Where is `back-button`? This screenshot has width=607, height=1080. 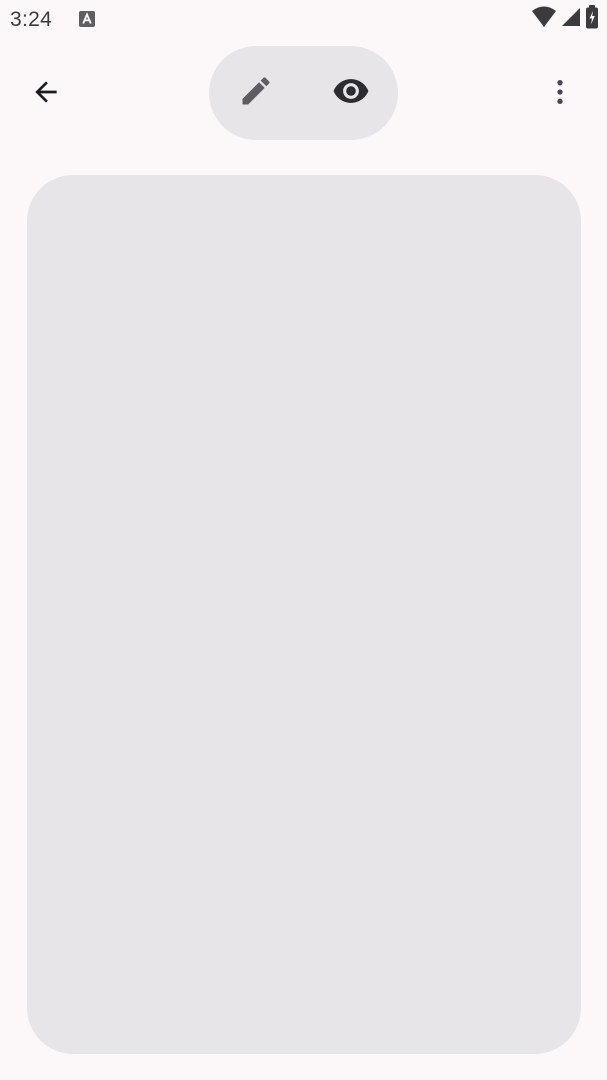 back-button is located at coordinates (46, 94).